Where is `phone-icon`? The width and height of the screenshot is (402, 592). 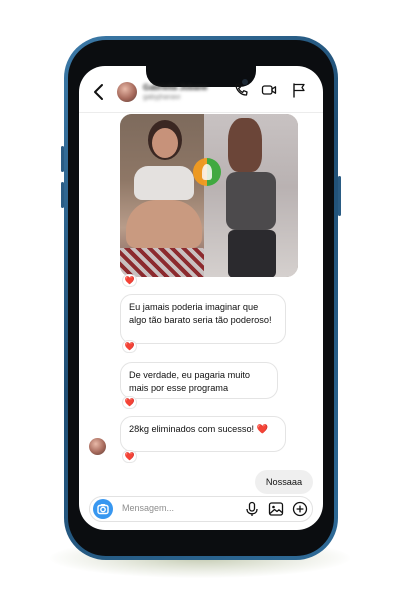
phone-icon is located at coordinates (241, 90).